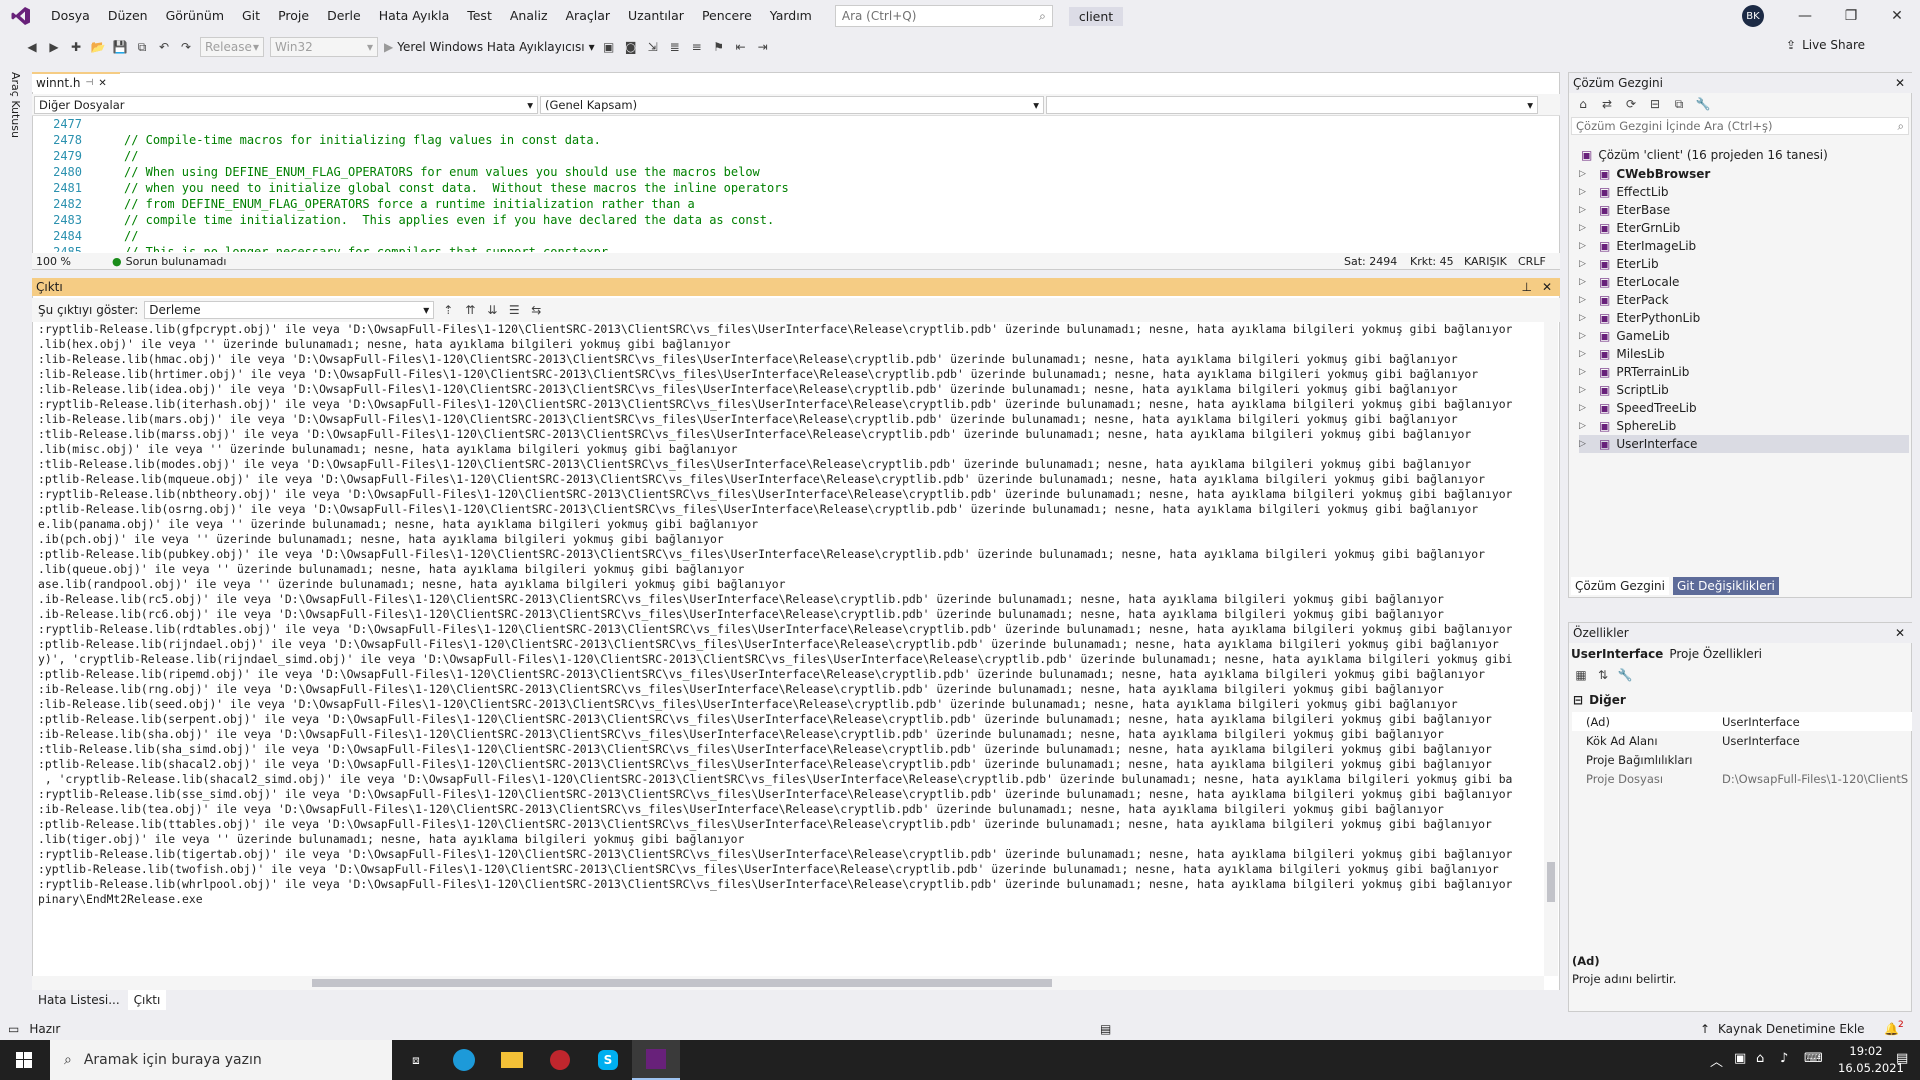  I want to click on alphabetical-icon: ⇅, so click(1603, 675).